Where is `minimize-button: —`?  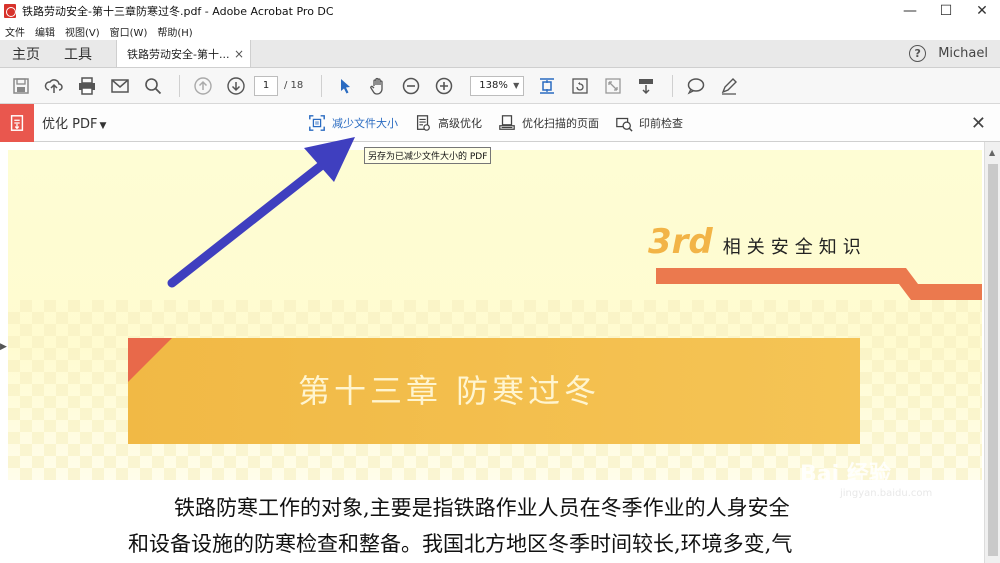 minimize-button: — is located at coordinates (910, 11).